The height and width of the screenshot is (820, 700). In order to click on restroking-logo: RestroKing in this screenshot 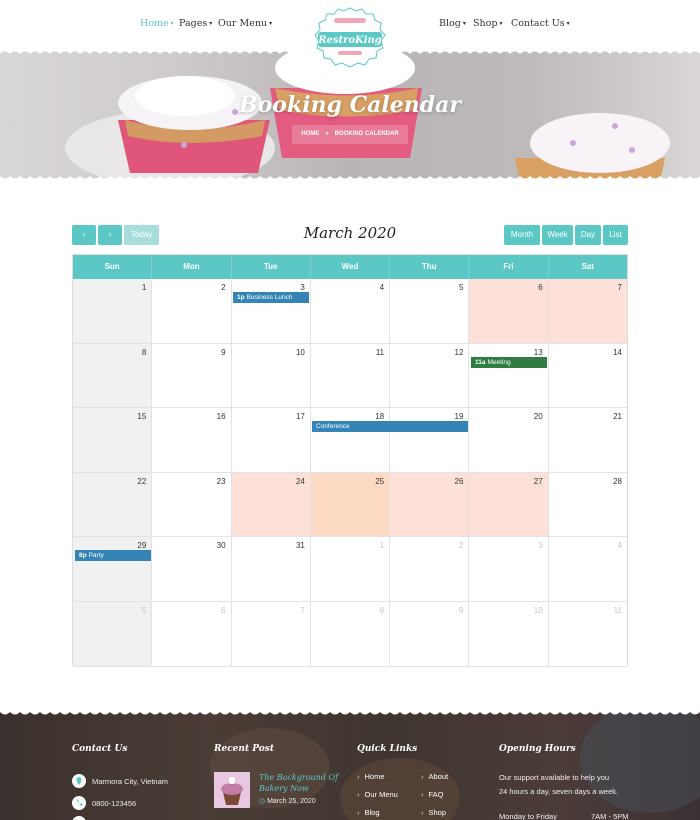, I will do `click(350, 37)`.